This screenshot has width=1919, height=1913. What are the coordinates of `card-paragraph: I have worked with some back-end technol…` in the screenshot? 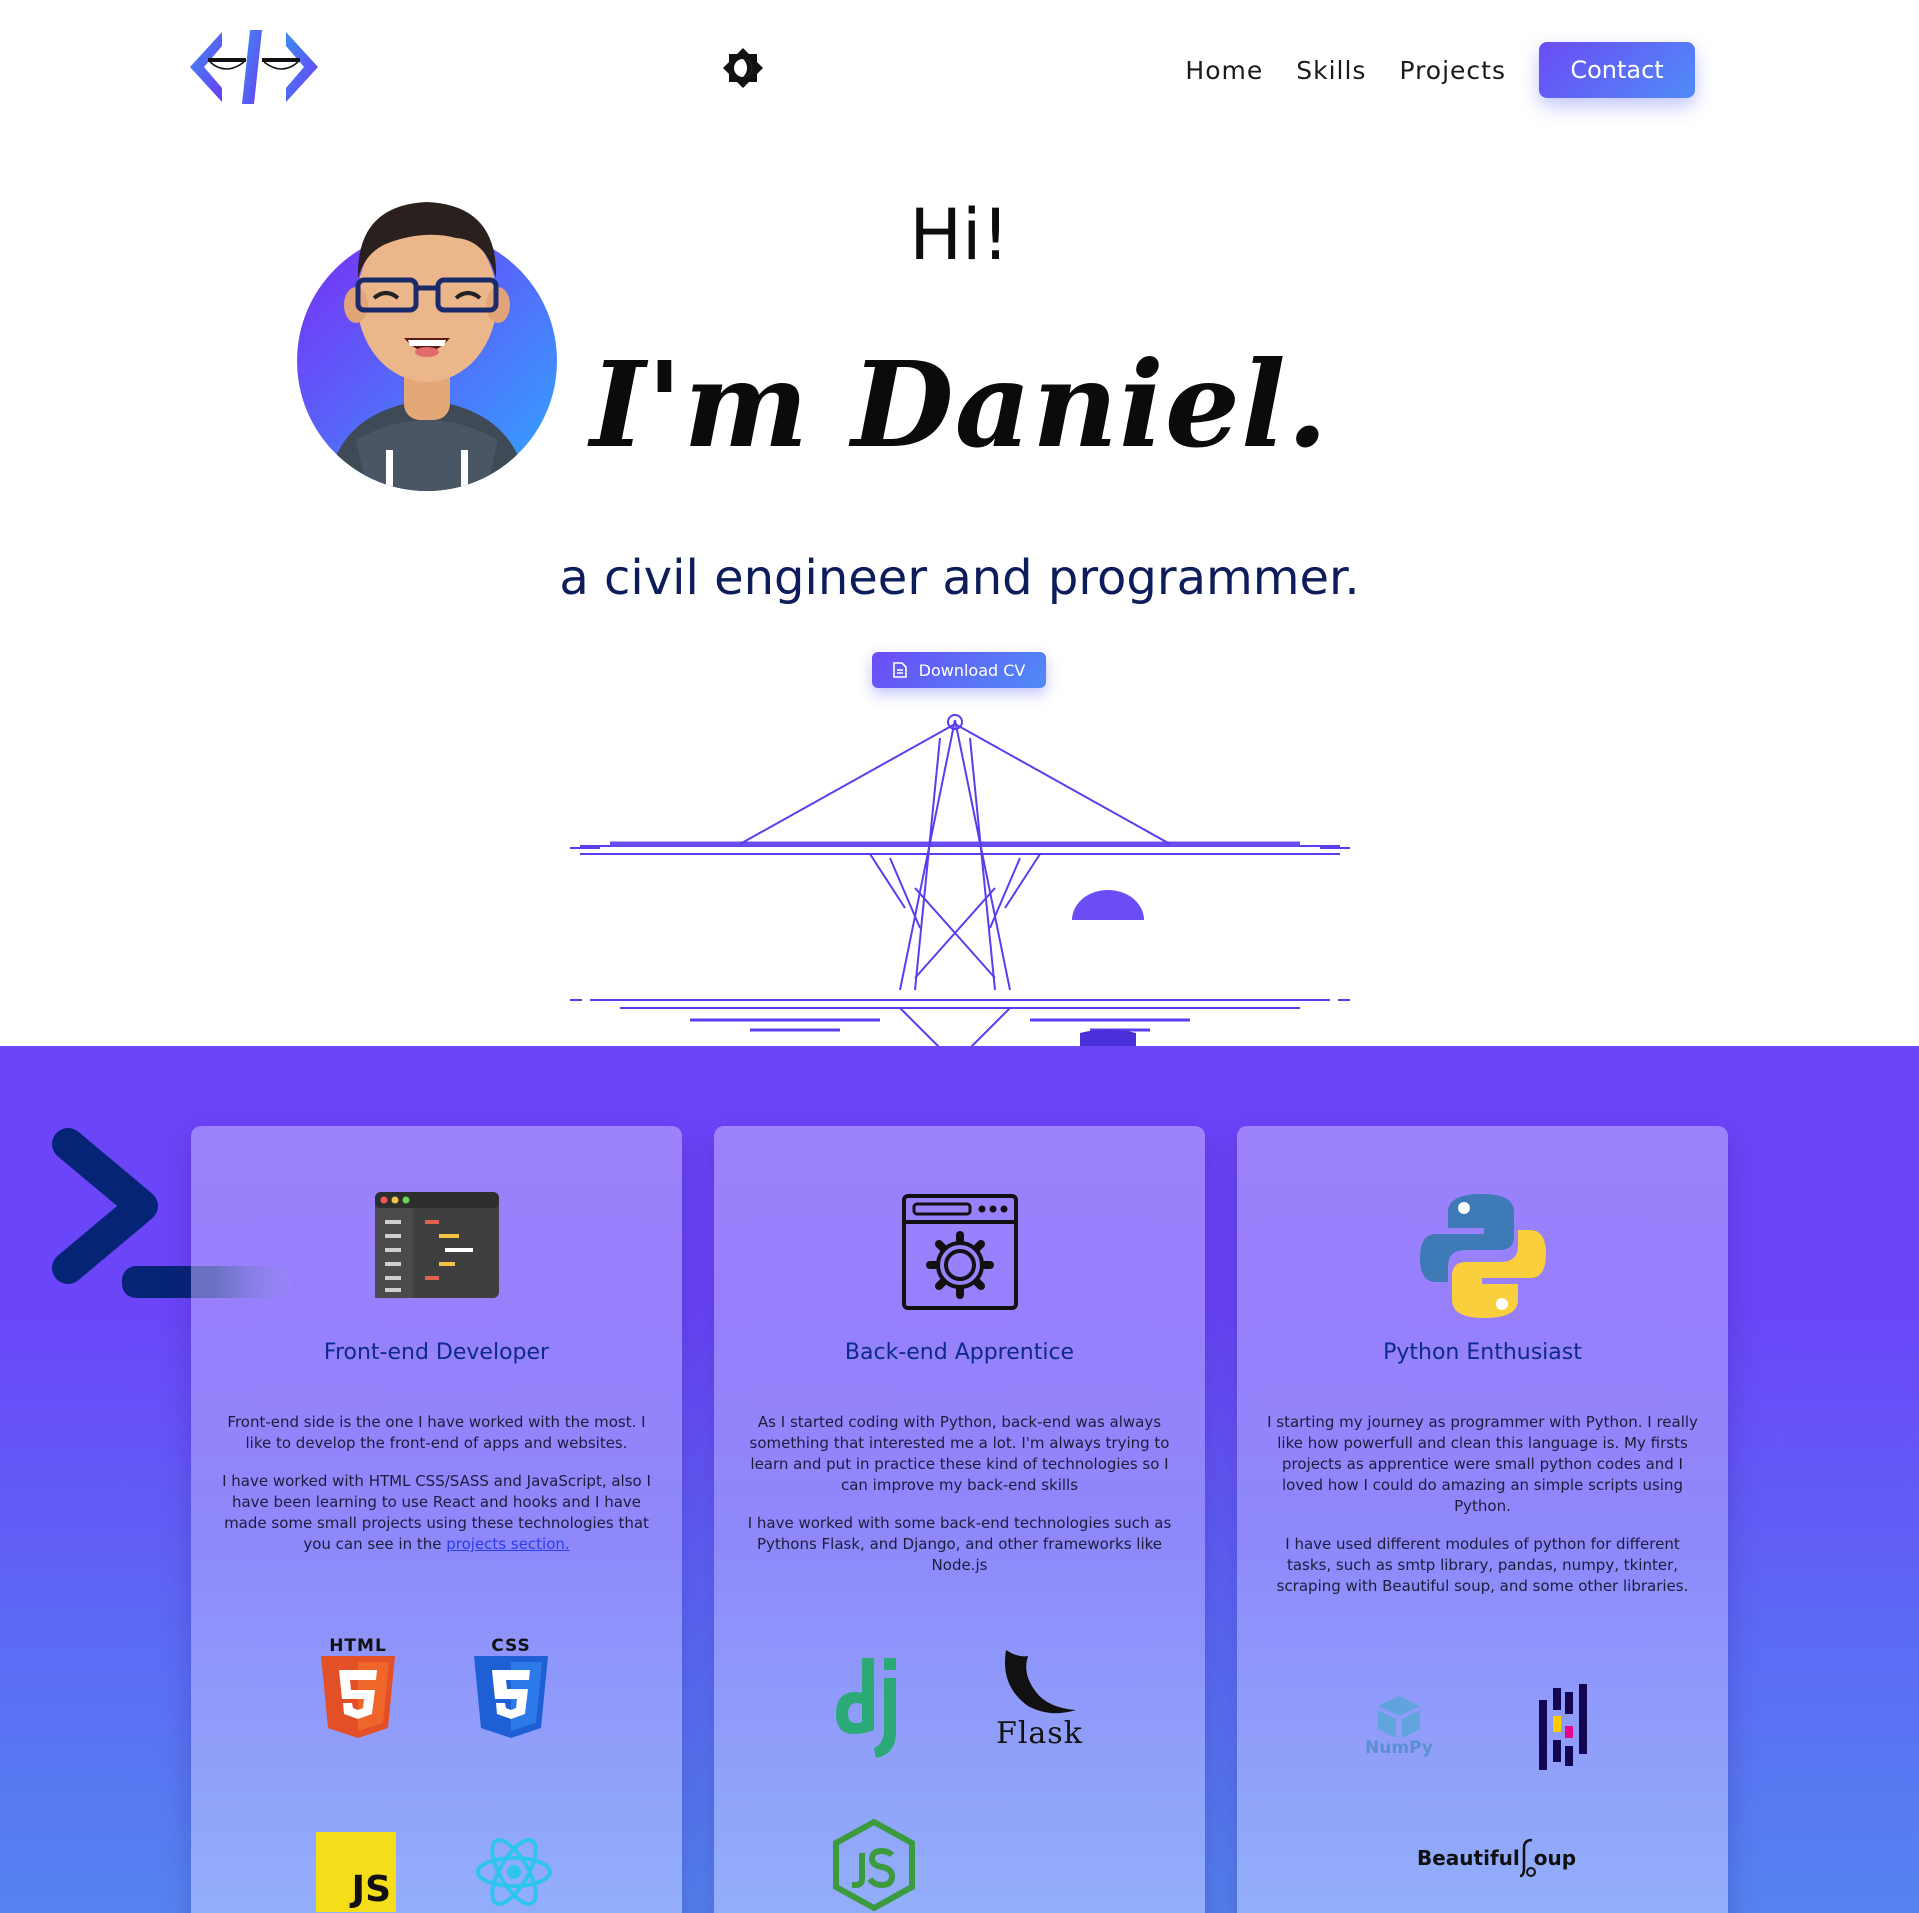 It's located at (959, 1544).